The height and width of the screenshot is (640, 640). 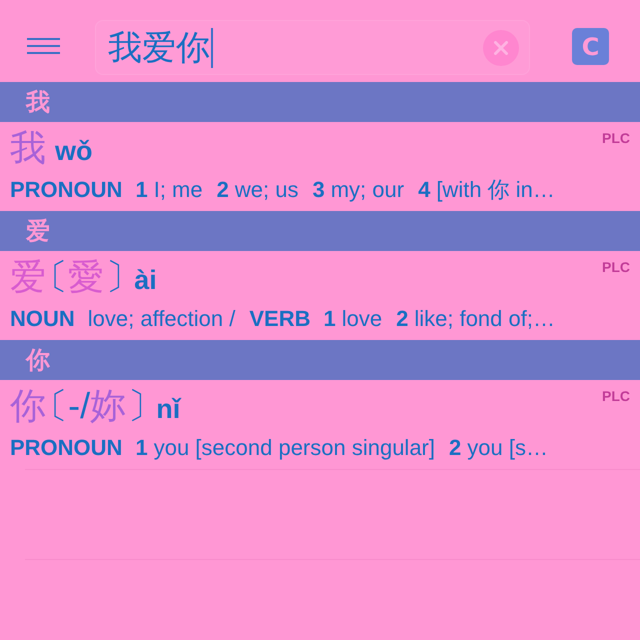 I want to click on search-field: 我爱你, so click(x=312, y=47).